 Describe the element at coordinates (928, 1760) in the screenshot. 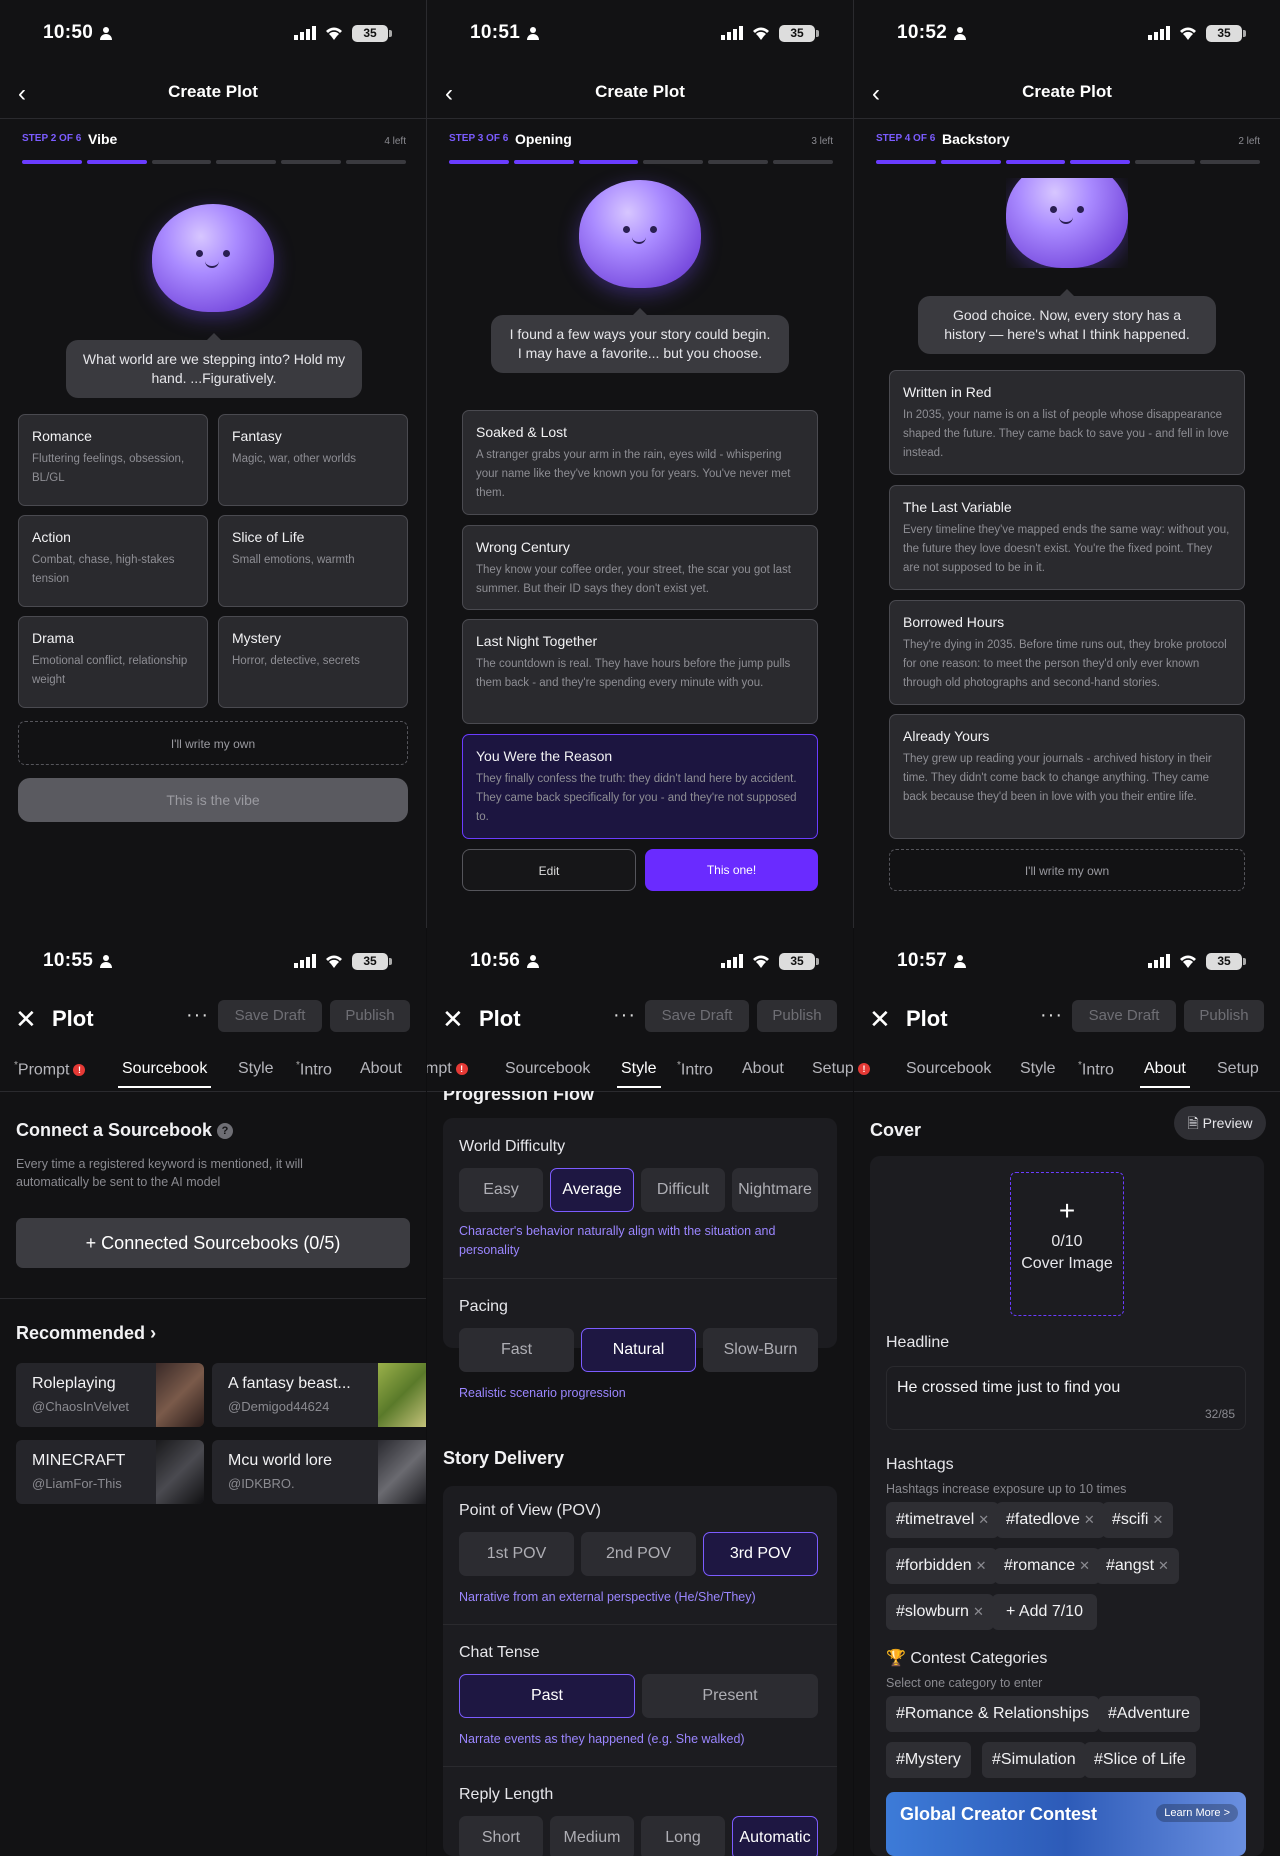

I see `contest-category-chip: #Mystery` at that location.